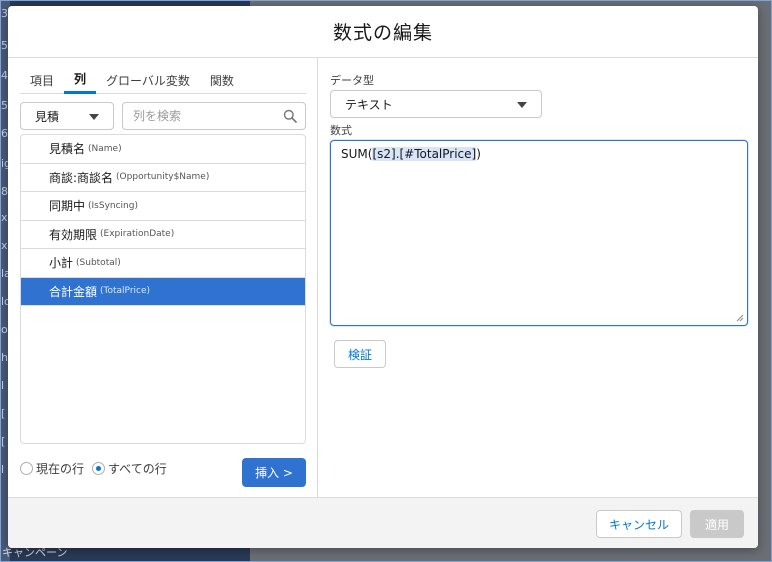  Describe the element at coordinates (42, 80) in the screenshot. I see `tab-fields: 項目` at that location.